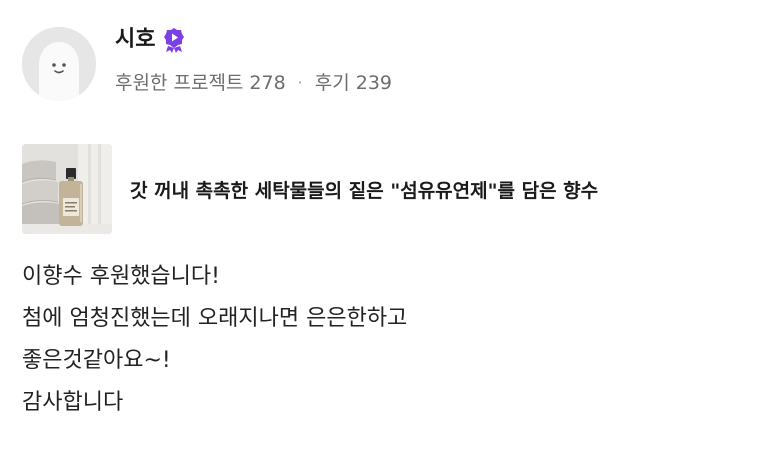  I want to click on project-title: 갓 꺼내 촉촉한 세탁물들의 짙은 "섬유유연제"를 담은 향수, so click(364, 189).